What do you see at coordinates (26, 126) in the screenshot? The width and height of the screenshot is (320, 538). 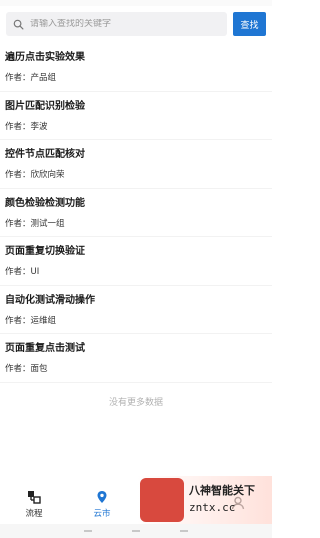 I see `item-author: 作者：李波` at bounding box center [26, 126].